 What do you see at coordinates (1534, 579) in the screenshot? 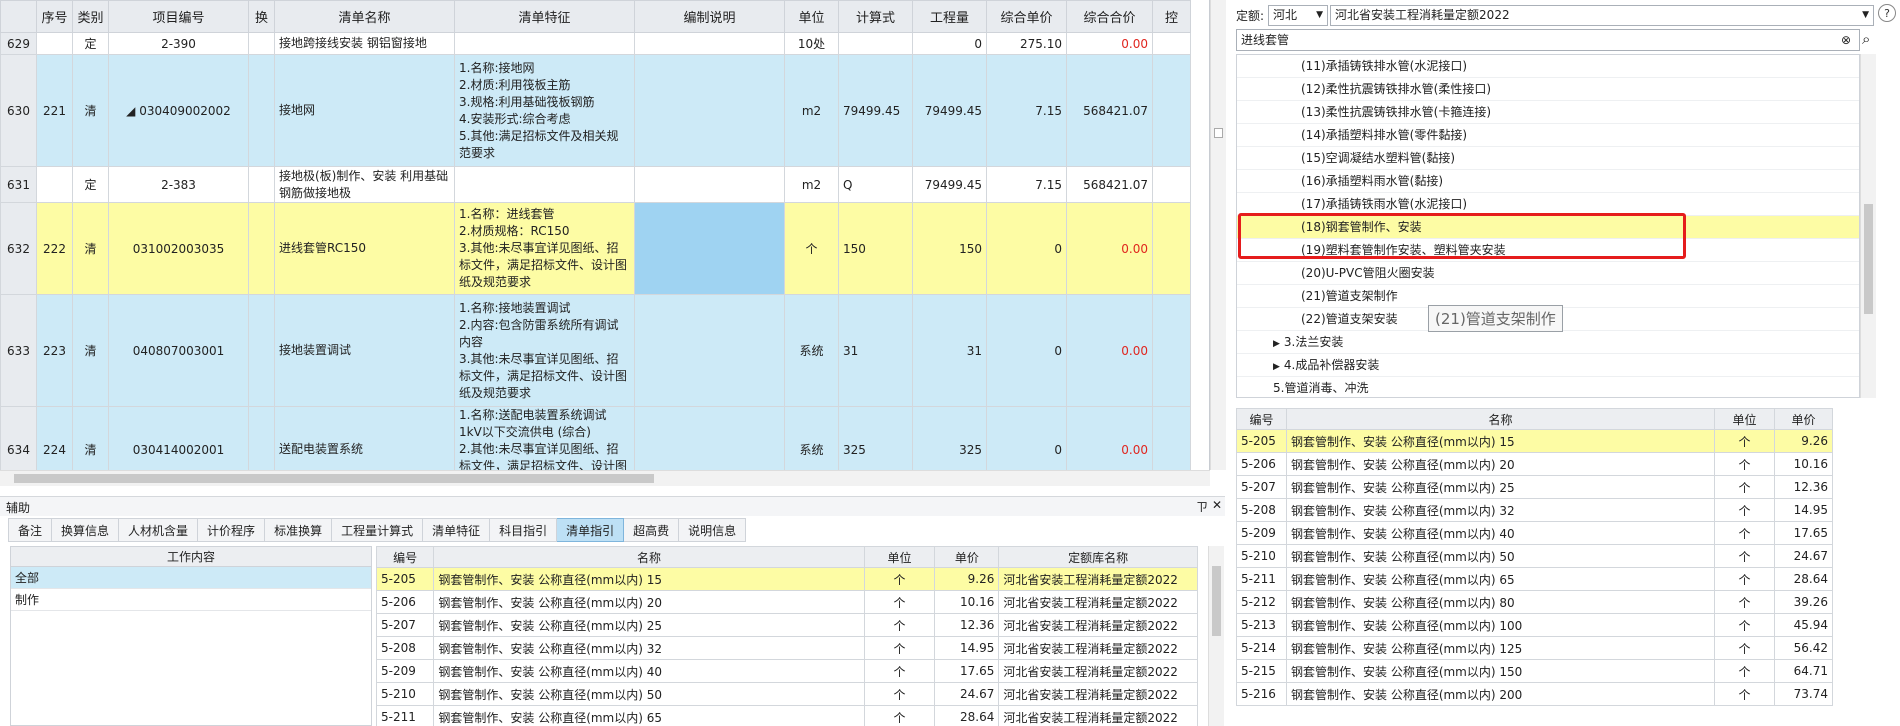
I see `quota-row: 5-211 钢套管制作、安装 公称直径(mm以内) 65 个 28.64` at bounding box center [1534, 579].